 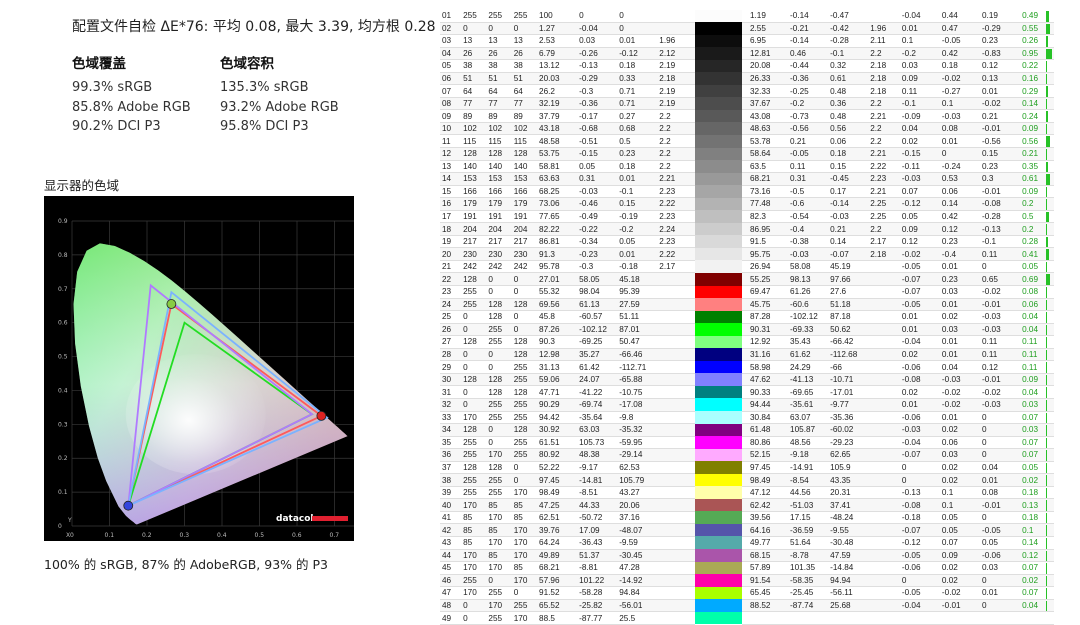 What do you see at coordinates (920, 166) in the screenshot?
I see `delta-l: -0.11` at bounding box center [920, 166].